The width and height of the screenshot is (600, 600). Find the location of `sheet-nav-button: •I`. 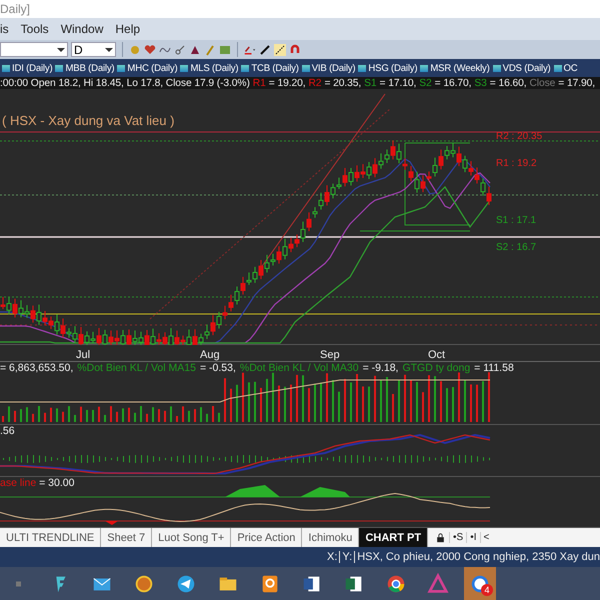

sheet-nav-button: •I is located at coordinates (473, 537).